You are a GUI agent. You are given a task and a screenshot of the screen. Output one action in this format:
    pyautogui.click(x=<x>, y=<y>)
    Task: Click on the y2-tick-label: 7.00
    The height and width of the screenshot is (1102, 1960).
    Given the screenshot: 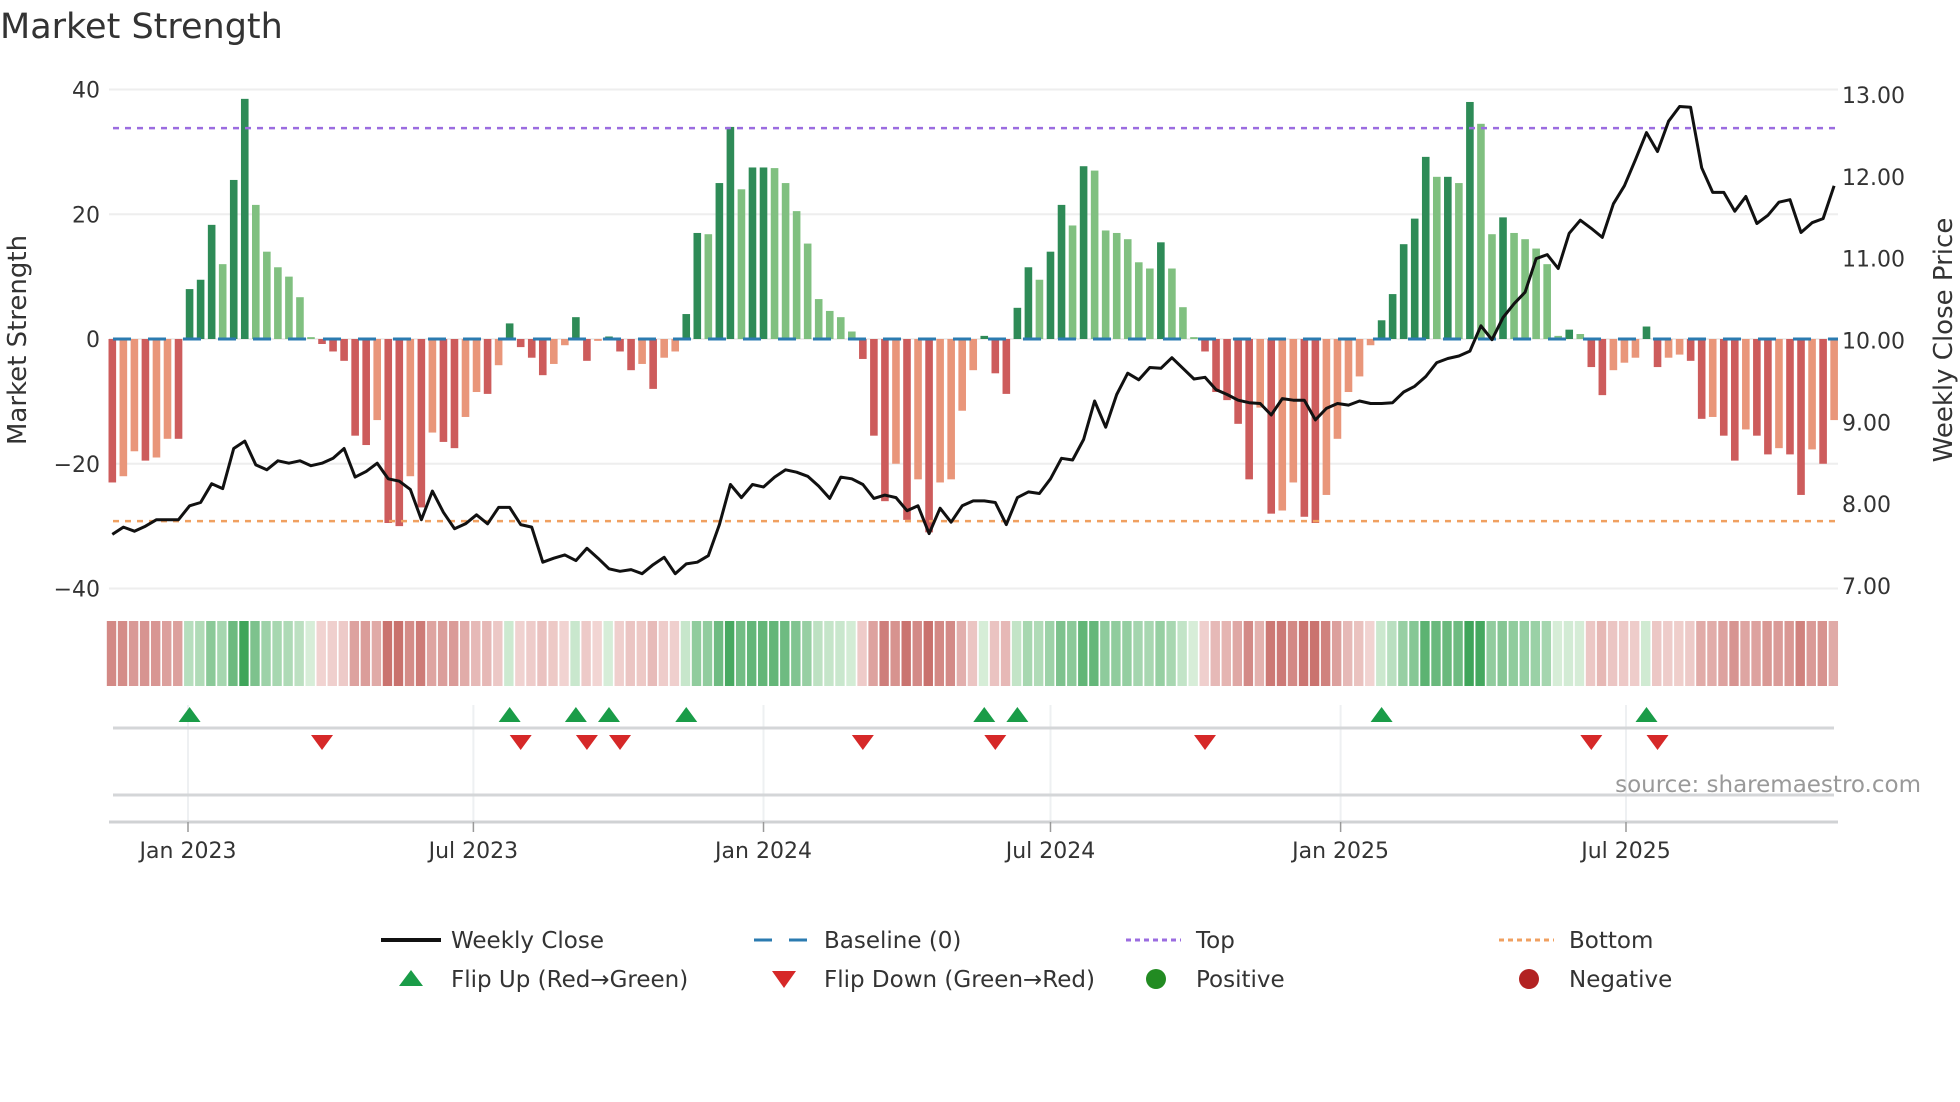 What is the action you would take?
    pyautogui.click(x=1866, y=587)
    